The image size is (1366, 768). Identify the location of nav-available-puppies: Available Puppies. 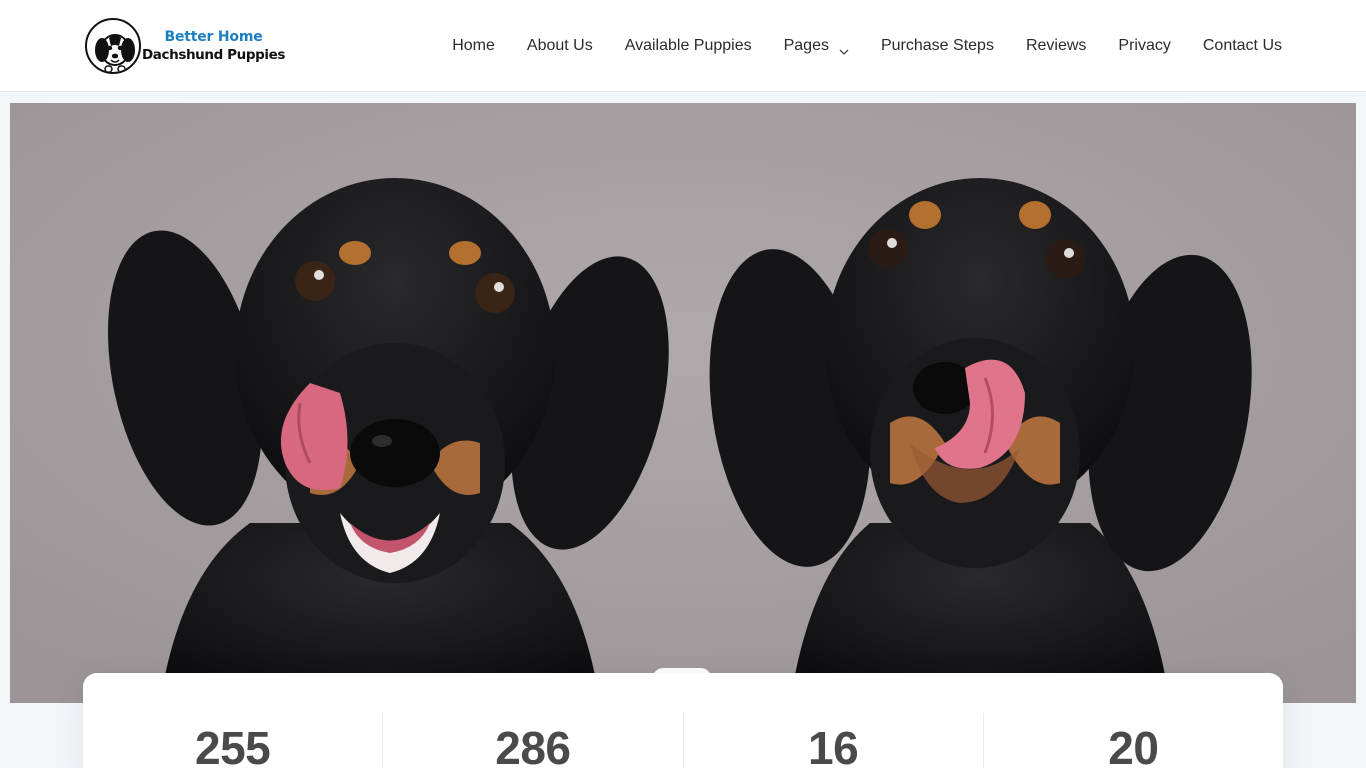
(688, 46).